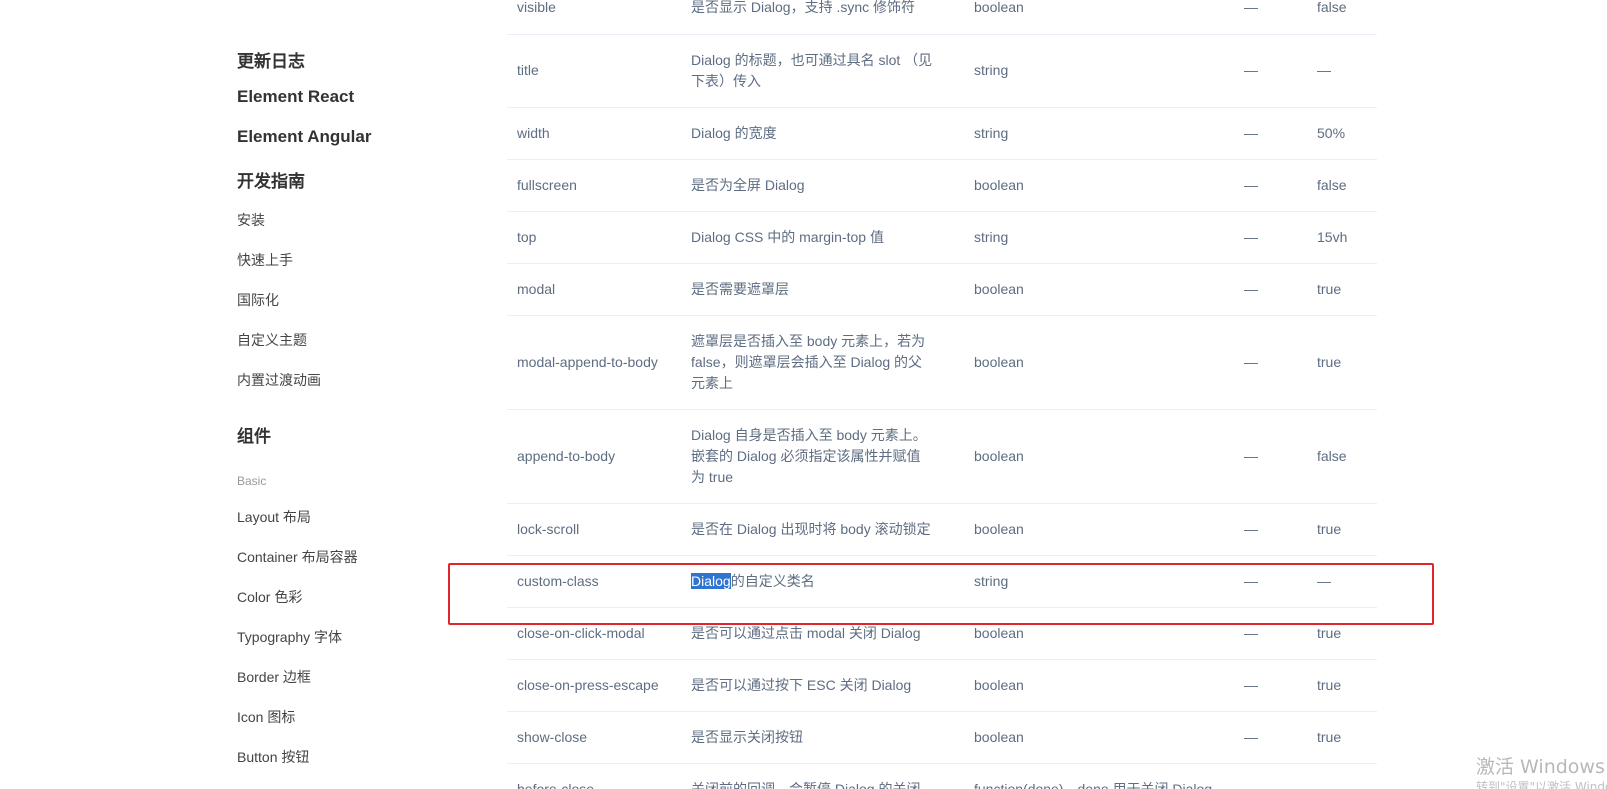 The width and height of the screenshot is (1607, 789). Describe the element at coordinates (594, 456) in the screenshot. I see `param-cell: append-to-body` at that location.